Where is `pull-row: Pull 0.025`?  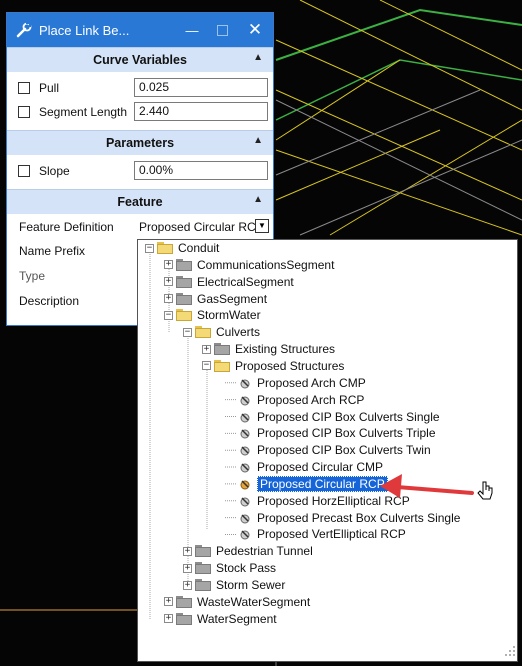 pull-row: Pull 0.025 is located at coordinates (140, 88).